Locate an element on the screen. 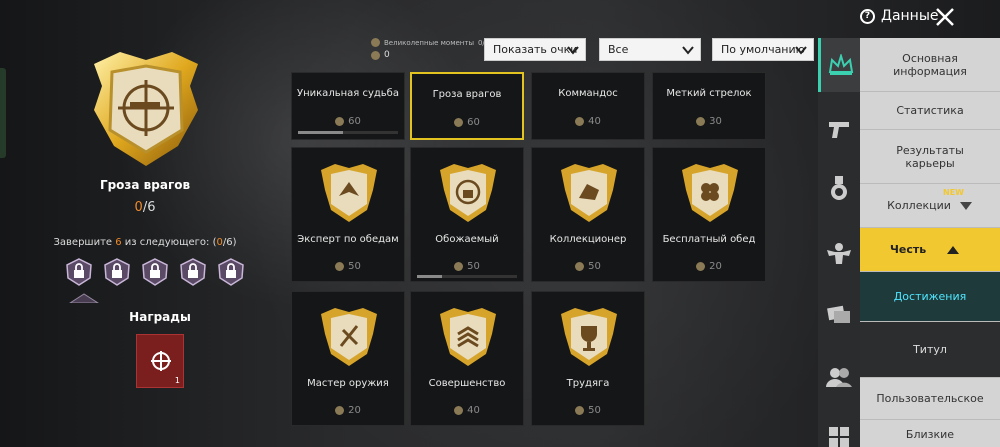 This screenshot has width=1000, height=447. muscle-icon is located at coordinates (839, 253).